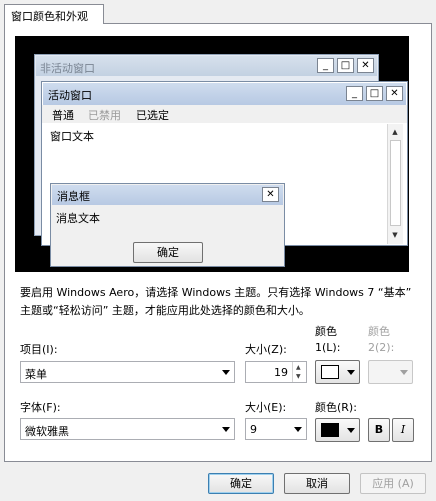 The image size is (436, 501). I want to click on color1-button, so click(337, 372).